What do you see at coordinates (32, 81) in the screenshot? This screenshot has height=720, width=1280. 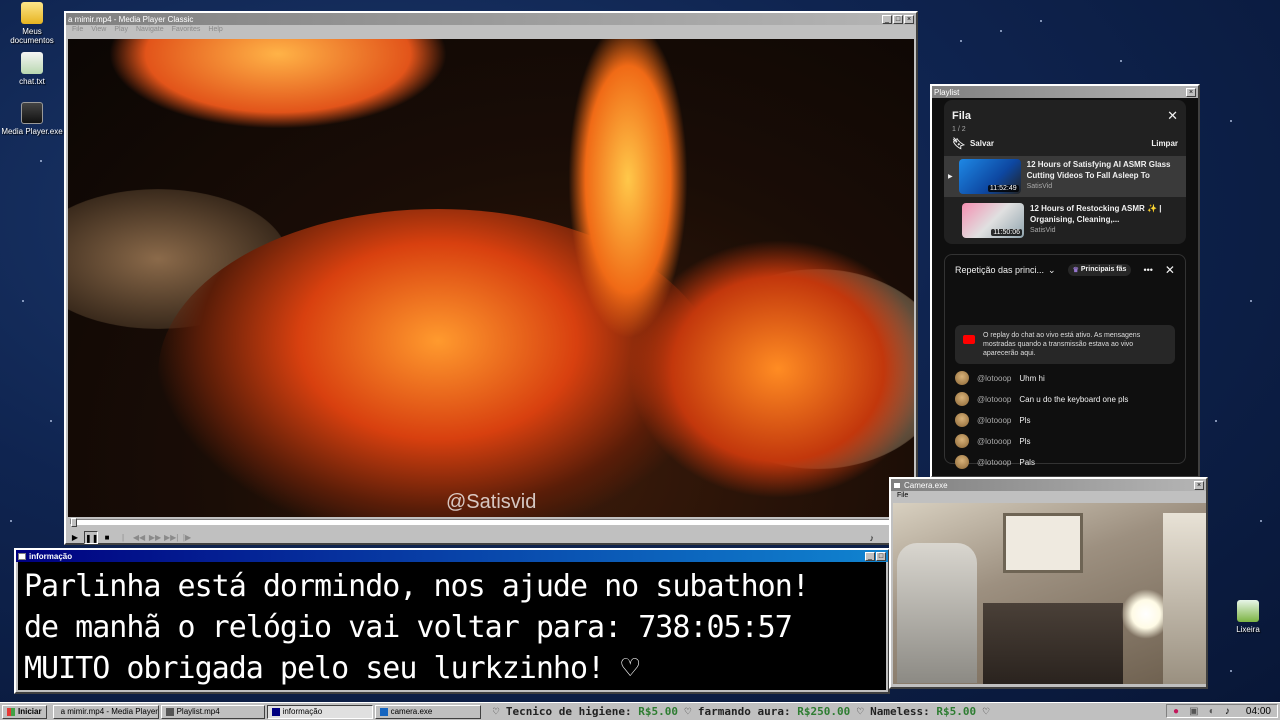 I see `desktop-icon-label: chat.txt` at bounding box center [32, 81].